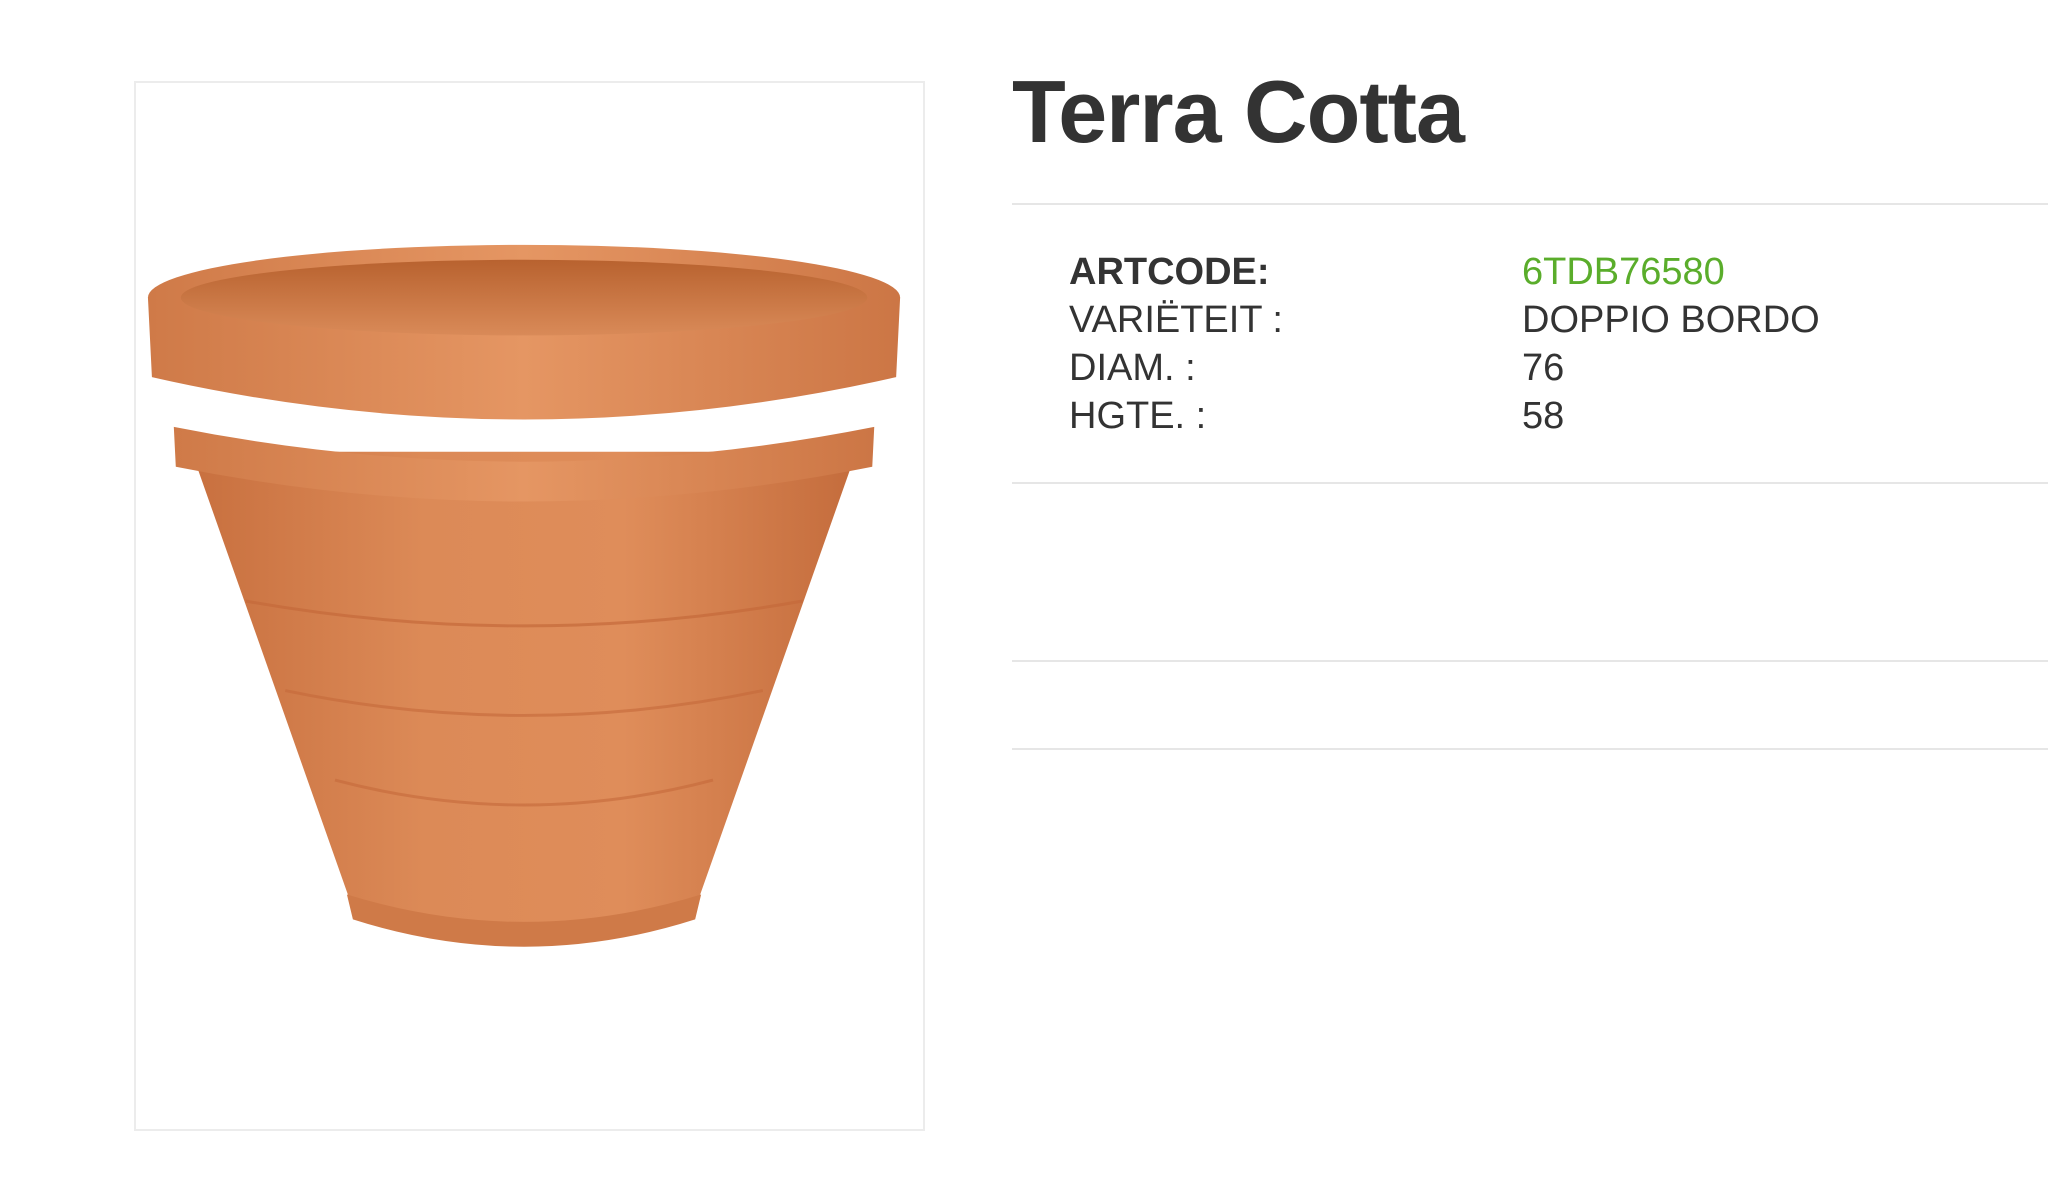 This screenshot has width=2048, height=1180. Describe the element at coordinates (1671, 319) in the screenshot. I see `spec-value: DOPPIO BORDO` at that location.